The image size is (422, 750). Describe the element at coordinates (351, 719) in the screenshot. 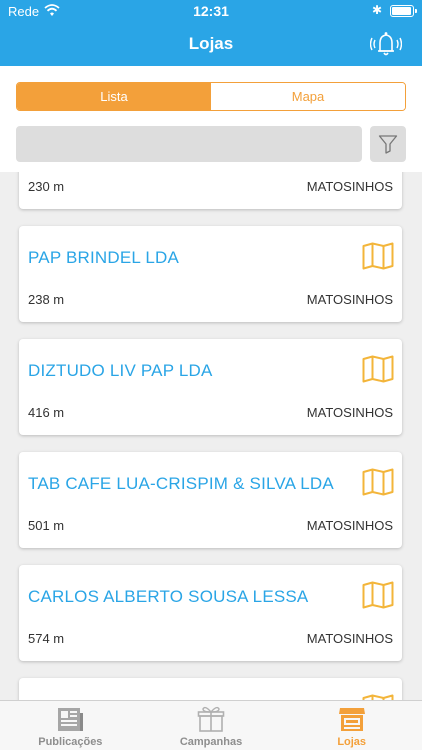

I see `store-icon` at that location.